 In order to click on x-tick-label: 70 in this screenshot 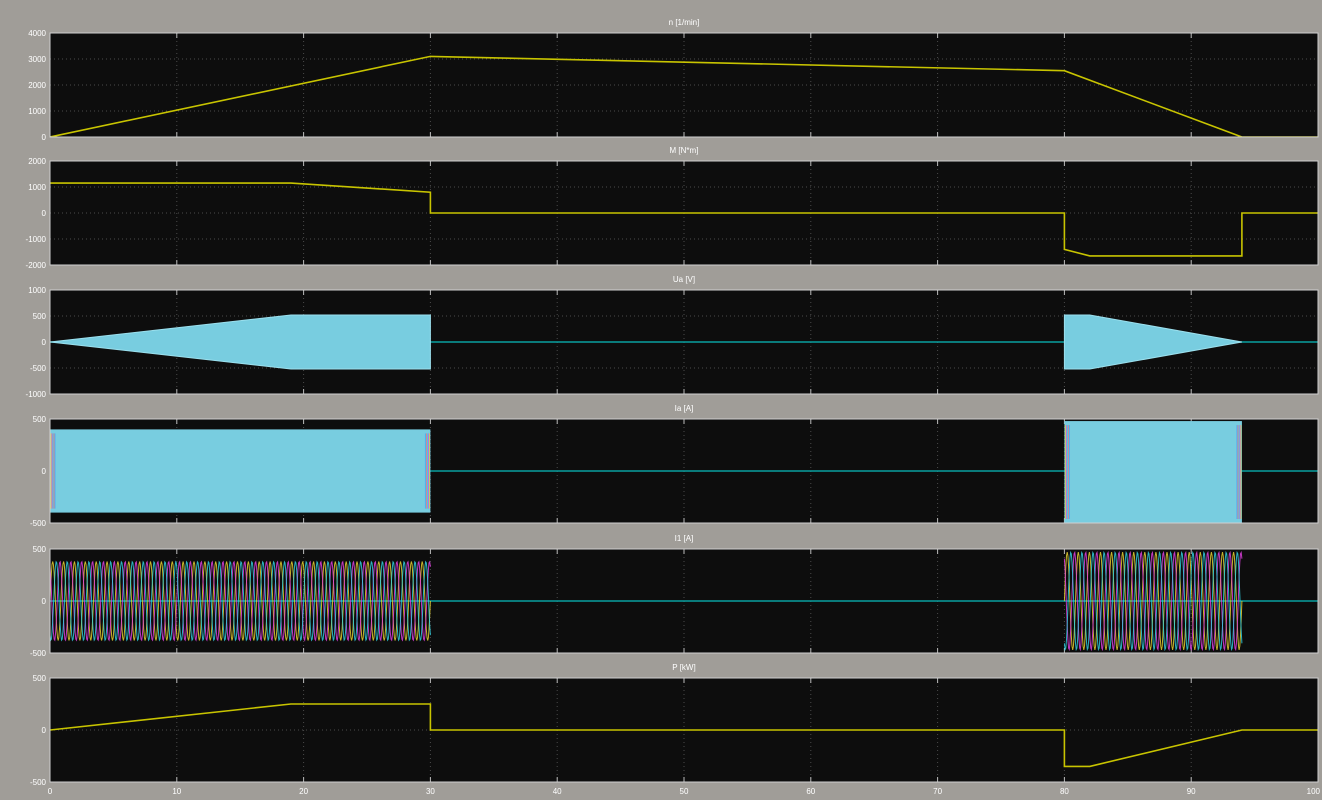, I will do `click(937, 791)`.